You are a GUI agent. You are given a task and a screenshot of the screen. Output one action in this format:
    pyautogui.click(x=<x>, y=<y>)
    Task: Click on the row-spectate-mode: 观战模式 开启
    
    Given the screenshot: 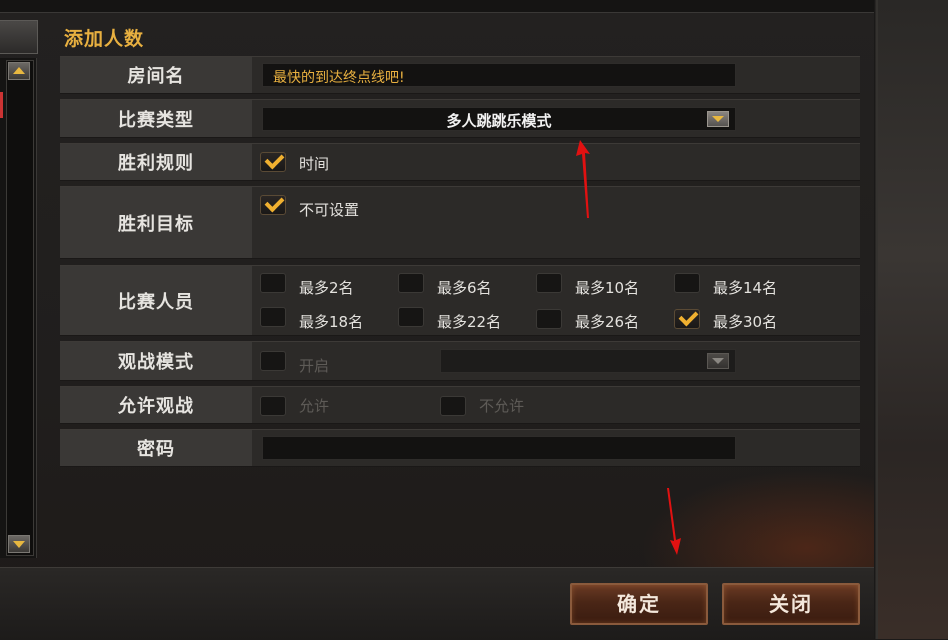 What is the action you would take?
    pyautogui.click(x=460, y=361)
    